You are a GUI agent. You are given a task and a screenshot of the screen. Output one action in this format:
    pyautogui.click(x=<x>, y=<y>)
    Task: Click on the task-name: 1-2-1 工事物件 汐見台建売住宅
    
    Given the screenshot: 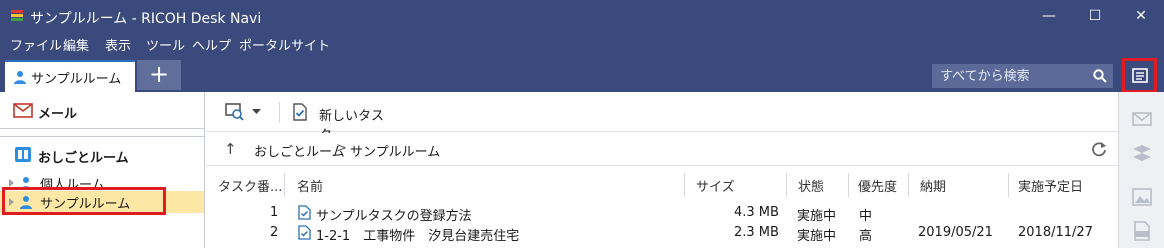 What is the action you would take?
    pyautogui.click(x=418, y=236)
    